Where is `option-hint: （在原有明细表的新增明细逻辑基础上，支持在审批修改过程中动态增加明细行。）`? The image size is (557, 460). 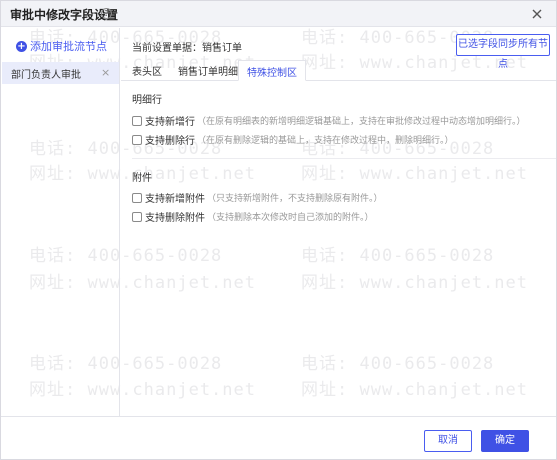
option-hint: （在原有明细表的新增明细逻辑基础上，支持在审批修改过程中动态增加明细行。） is located at coordinates (361, 122).